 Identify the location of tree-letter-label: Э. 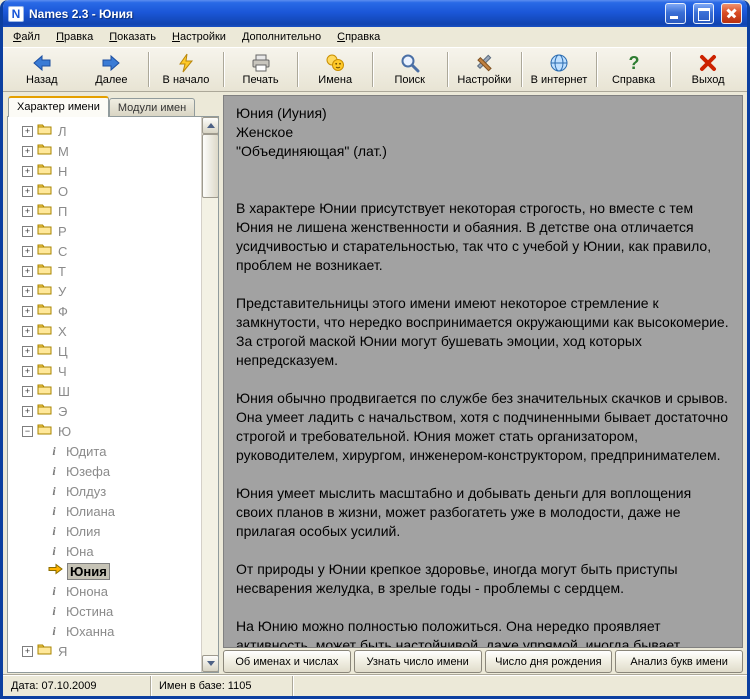
(63, 411).